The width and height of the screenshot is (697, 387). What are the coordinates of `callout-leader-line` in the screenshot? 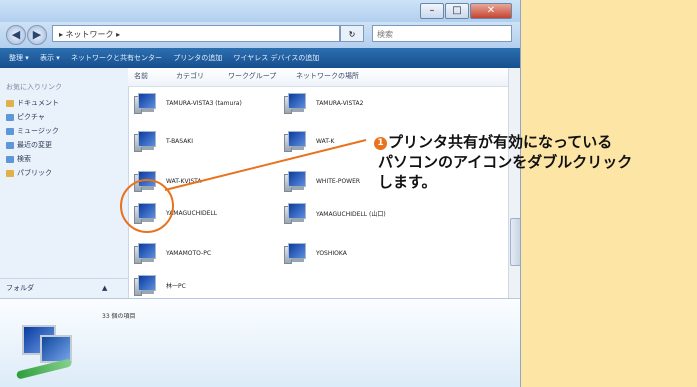 It's located at (265, 165).